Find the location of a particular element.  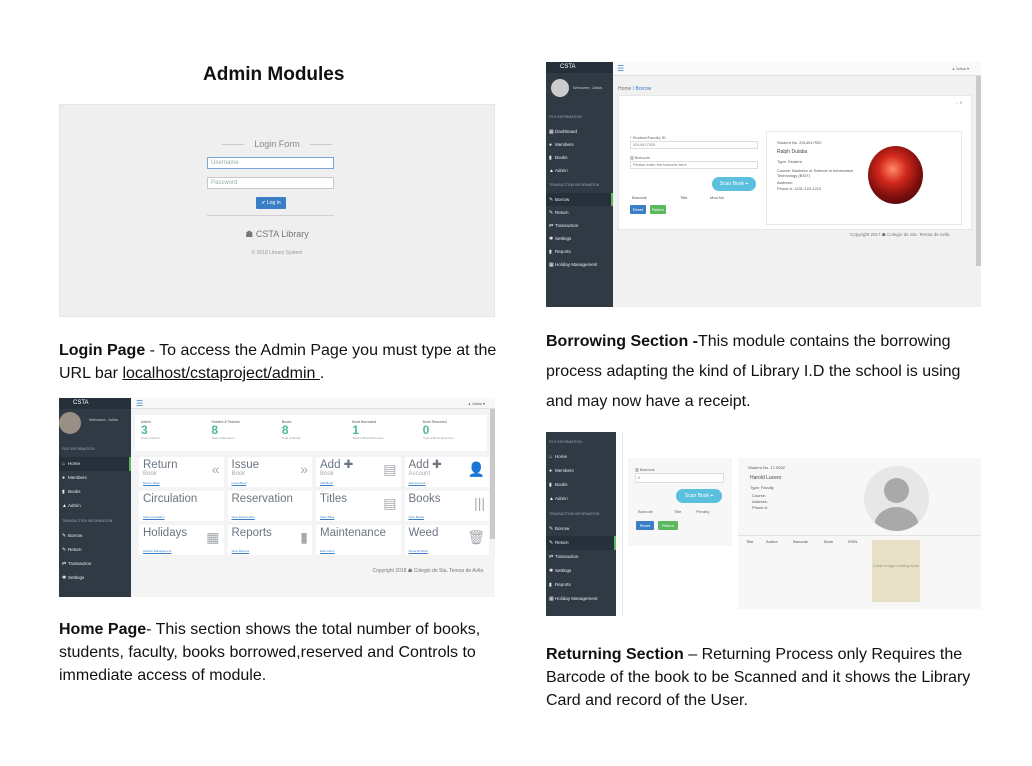

card-name: Ralph Dulaba is located at coordinates (792, 152).